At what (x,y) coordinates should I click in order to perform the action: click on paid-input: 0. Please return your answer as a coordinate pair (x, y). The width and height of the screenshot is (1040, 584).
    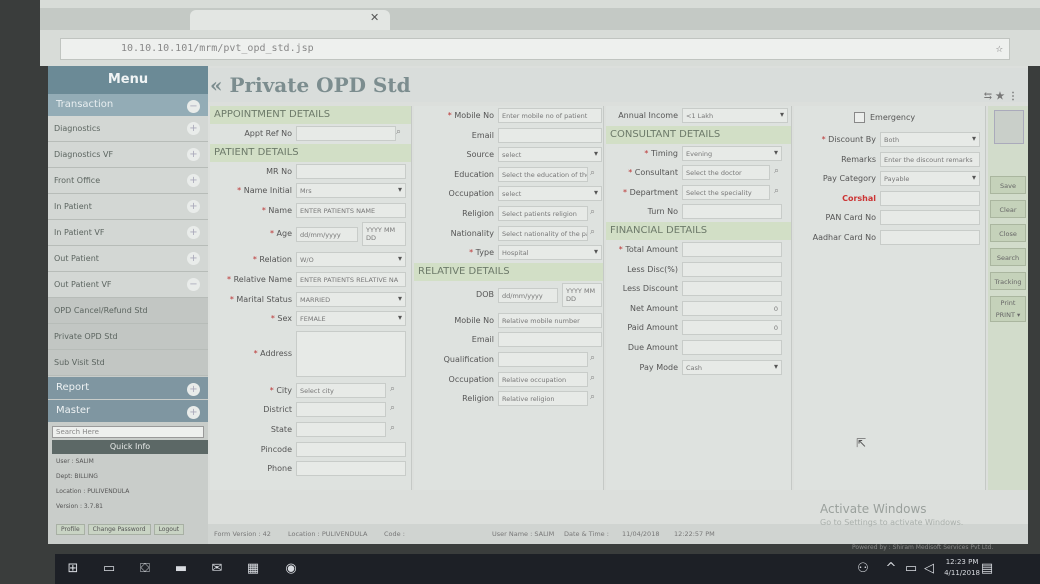
    Looking at the image, I should click on (732, 328).